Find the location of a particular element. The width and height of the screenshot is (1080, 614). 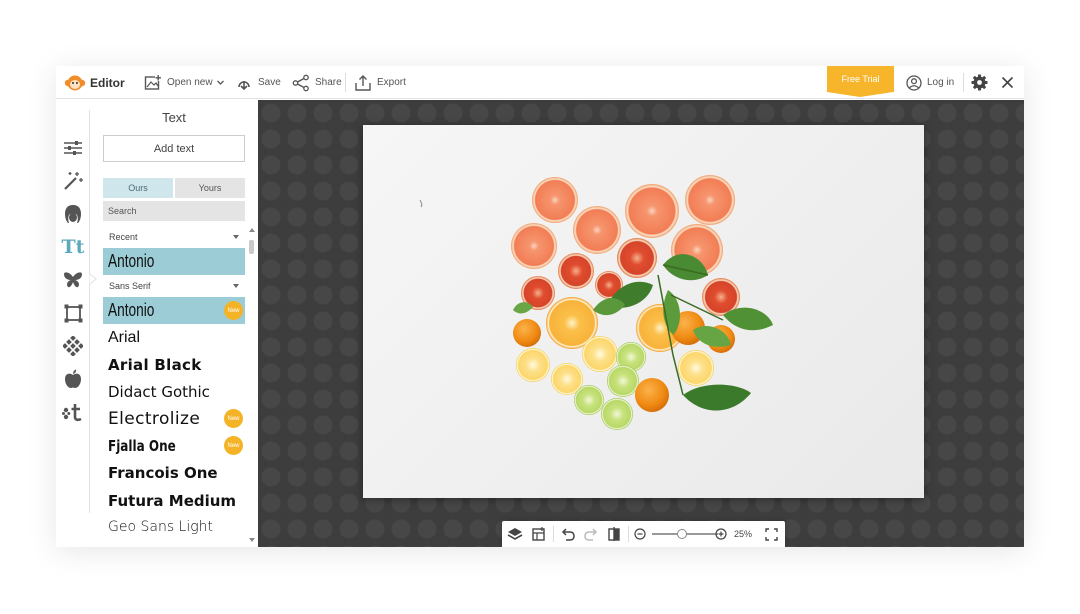

canvas-size-icon is located at coordinates (538, 534).